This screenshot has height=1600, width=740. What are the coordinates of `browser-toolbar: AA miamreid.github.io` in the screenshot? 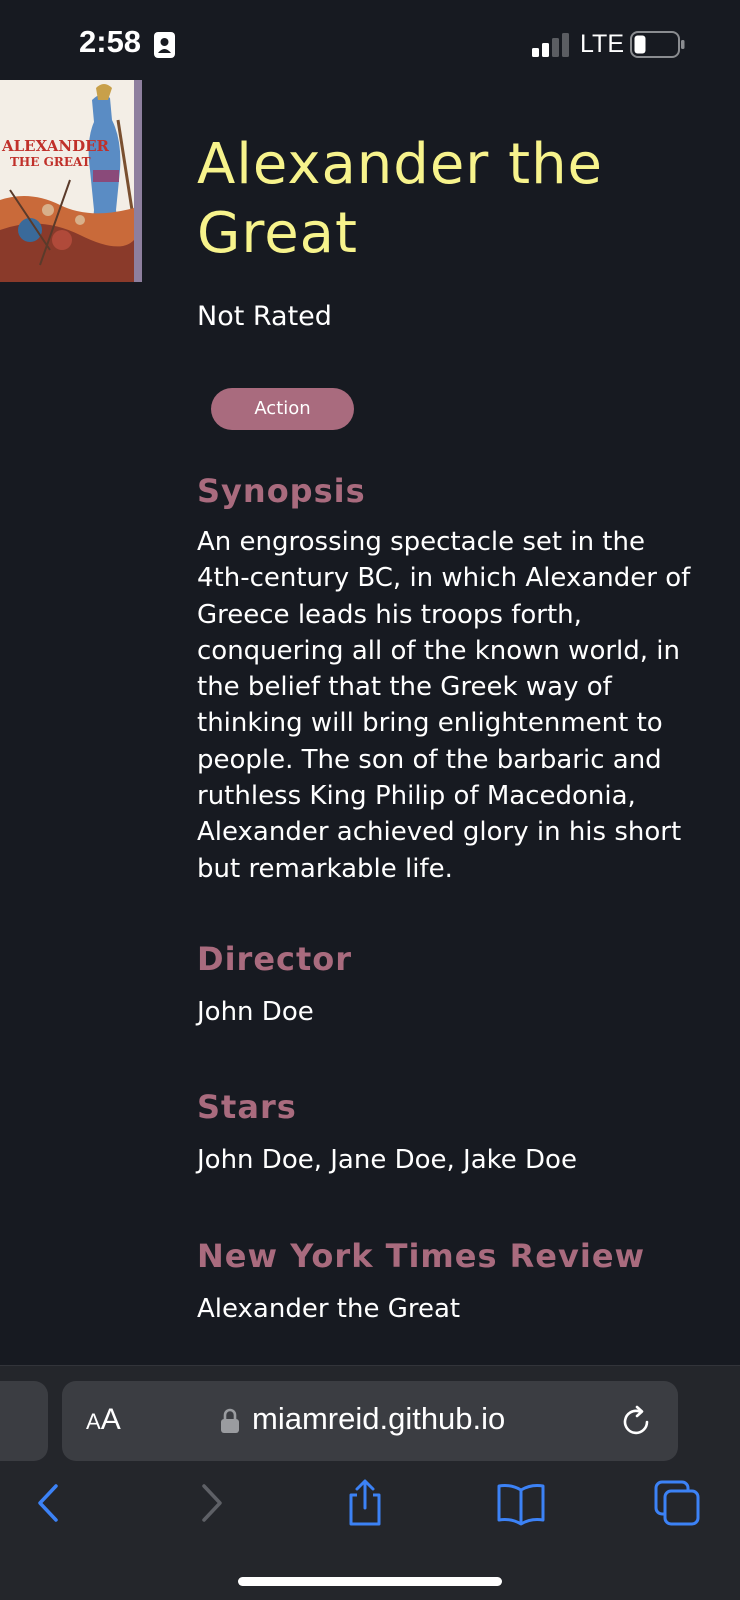 It's located at (370, 1482).